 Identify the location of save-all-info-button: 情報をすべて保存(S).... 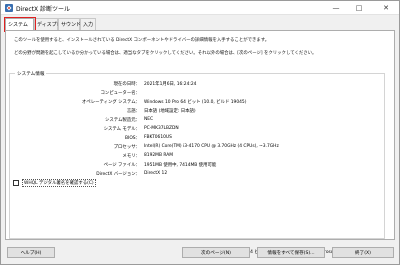
(291, 252).